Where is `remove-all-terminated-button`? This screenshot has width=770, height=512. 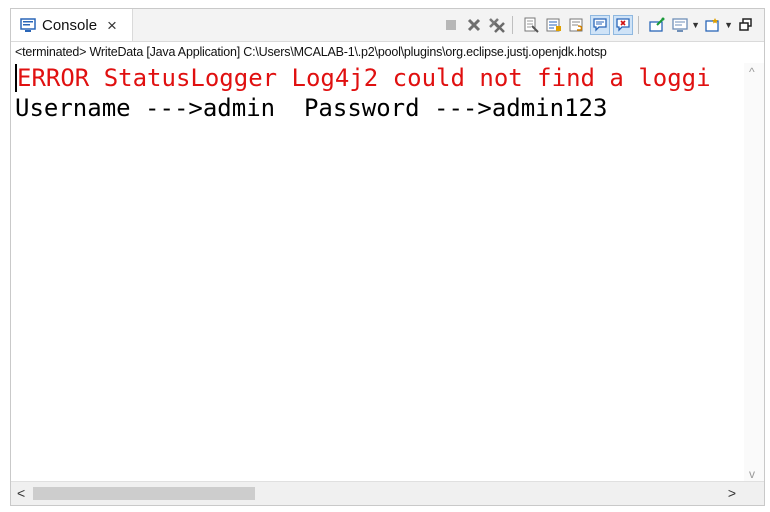 remove-all-terminated-button is located at coordinates (497, 25).